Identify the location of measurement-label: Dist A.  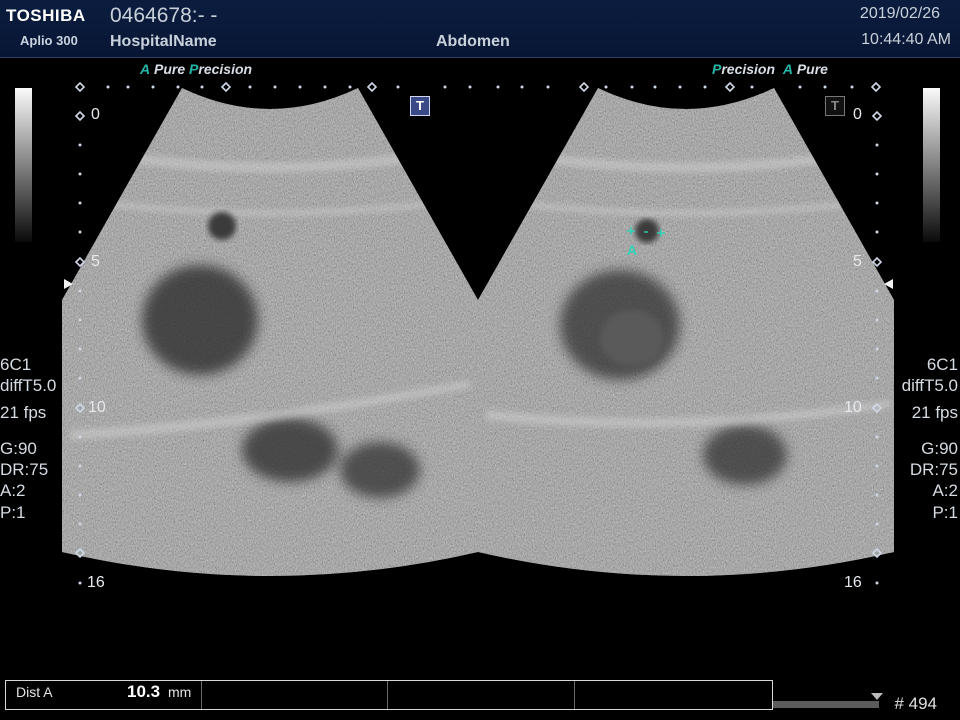
(34, 692).